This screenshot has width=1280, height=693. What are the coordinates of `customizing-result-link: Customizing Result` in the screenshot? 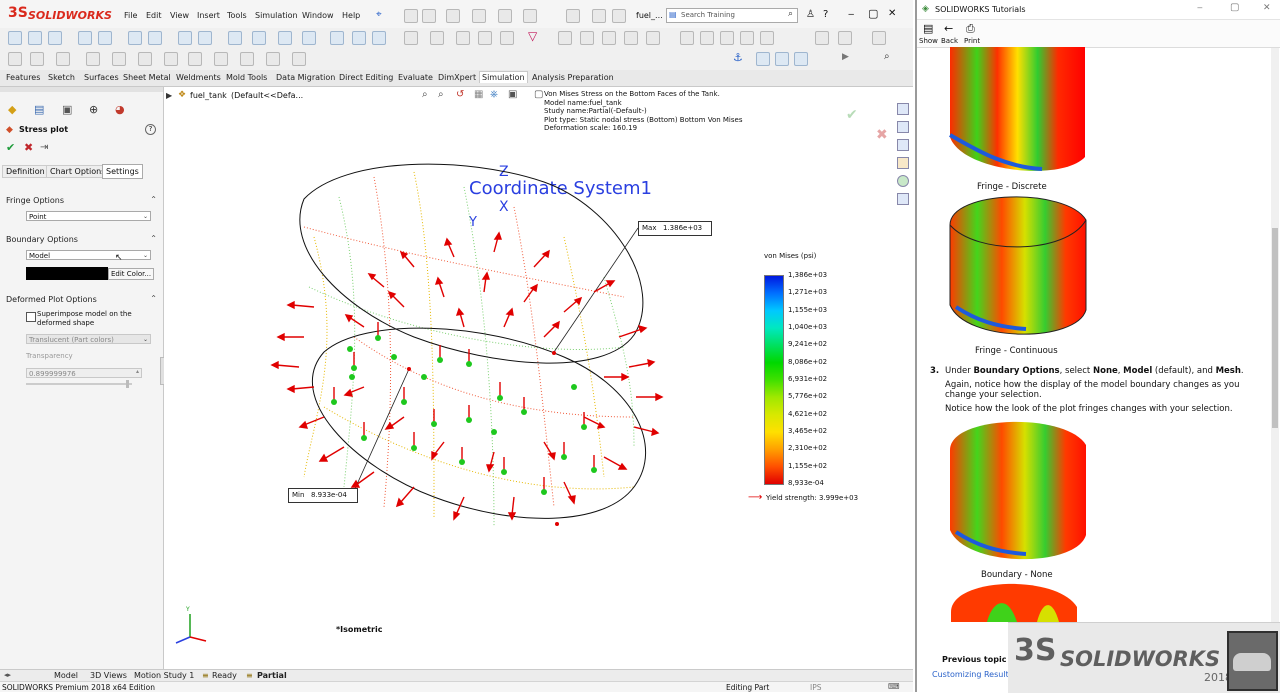 It's located at (970, 674).